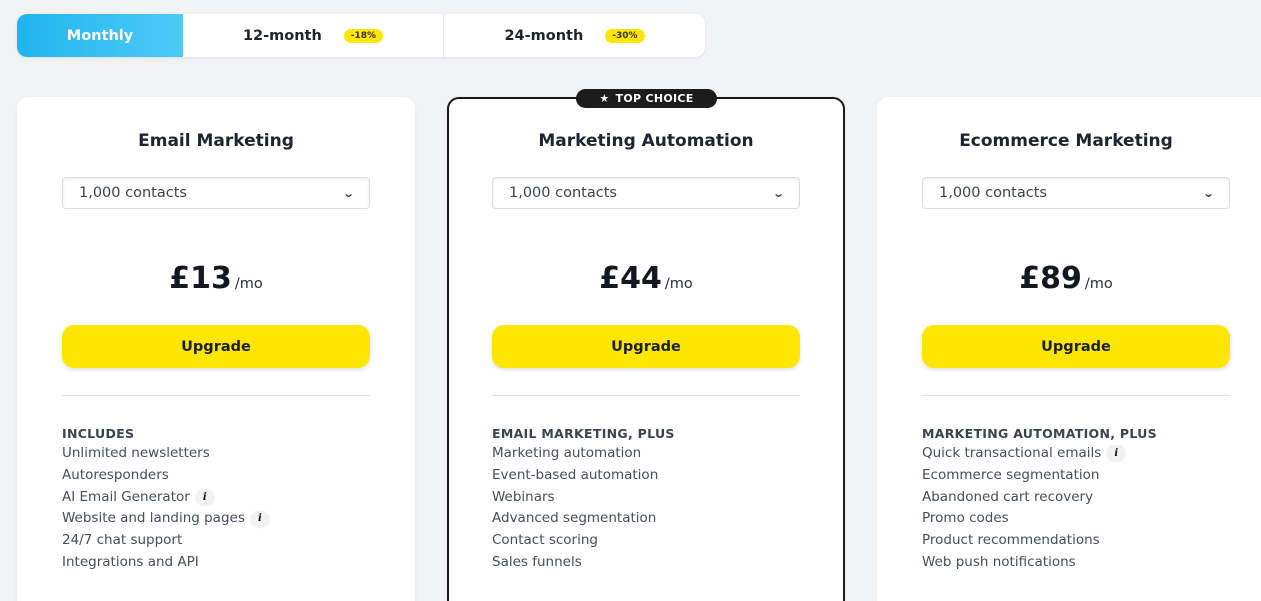 This screenshot has height=601, width=1261. I want to click on price-row: £13 /mo, so click(216, 278).